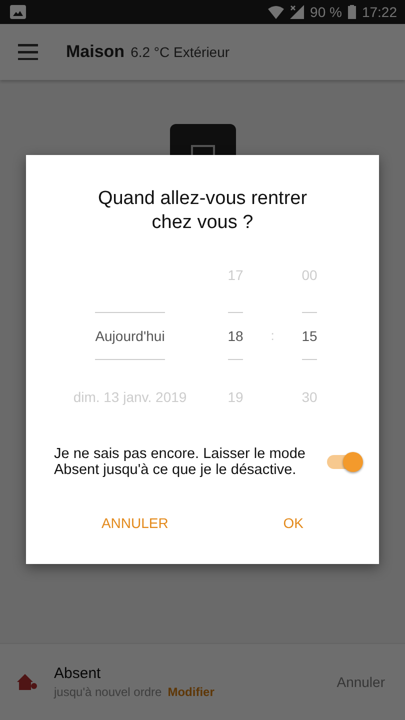 Image resolution: width=405 pixels, height=720 pixels. What do you see at coordinates (18, 12) in the screenshot?
I see `image-icon` at bounding box center [18, 12].